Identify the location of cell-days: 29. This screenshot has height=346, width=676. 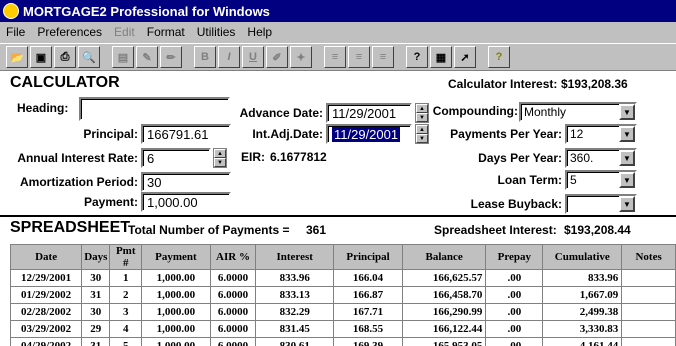
(96, 329).